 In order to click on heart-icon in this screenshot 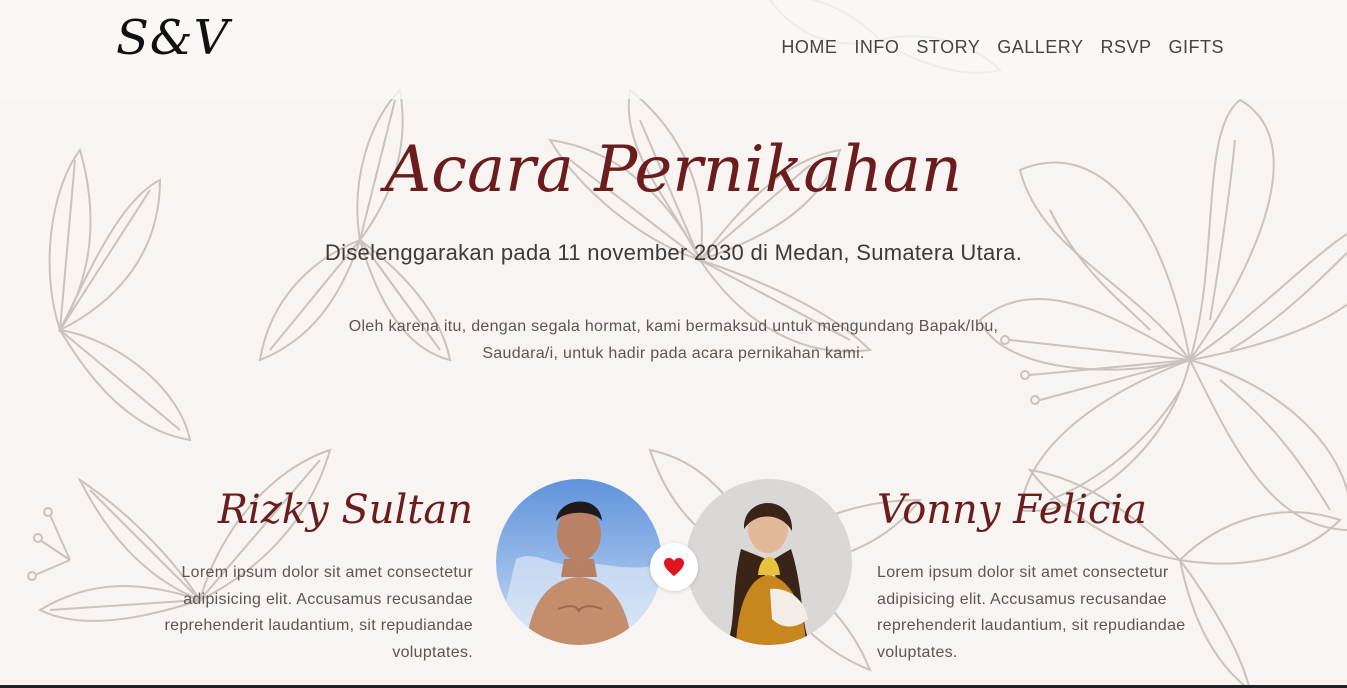, I will do `click(674, 567)`.